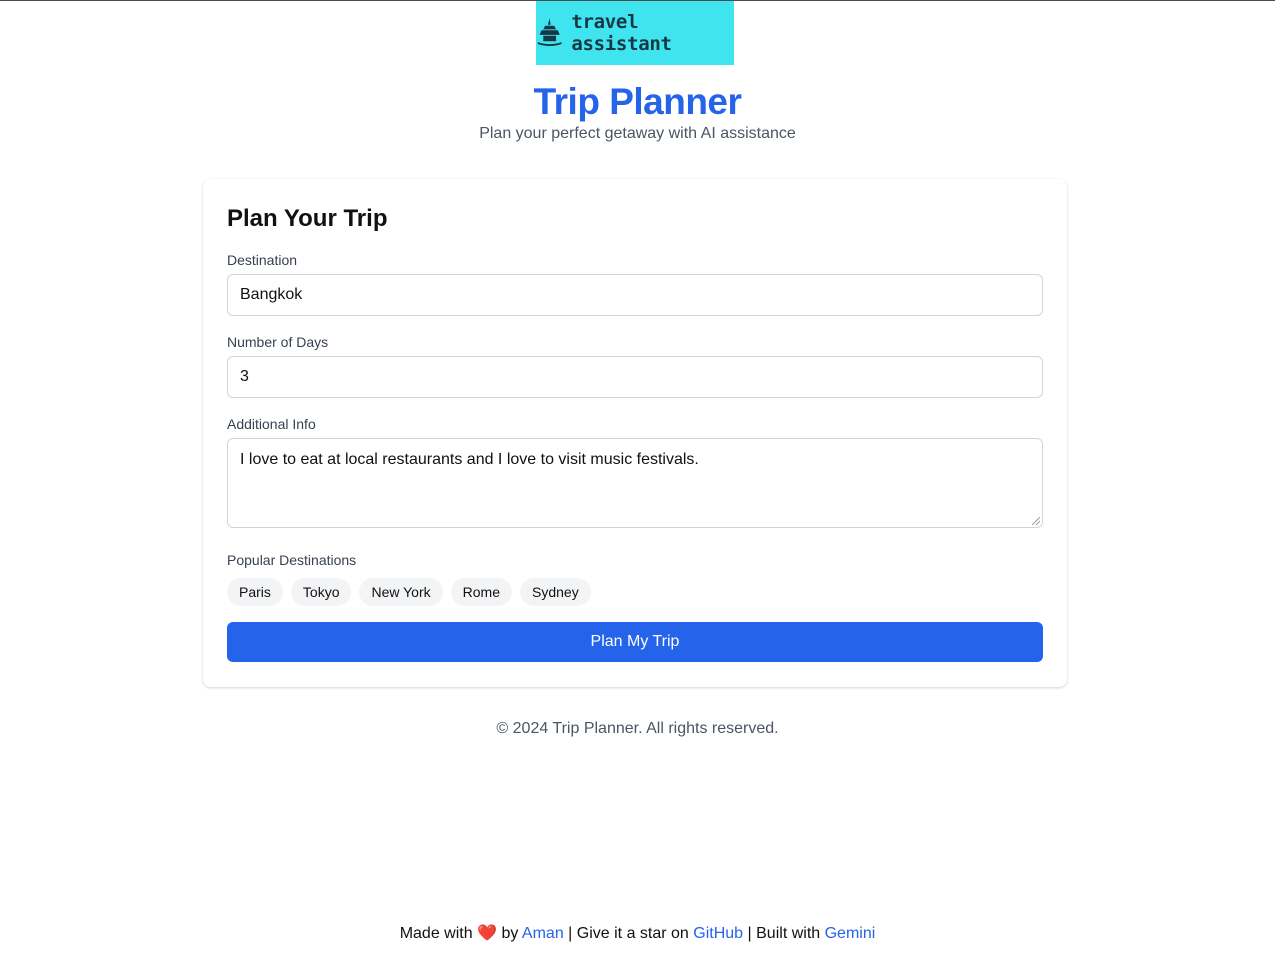 The image size is (1275, 960). I want to click on destination-input: Bangkok, so click(635, 295).